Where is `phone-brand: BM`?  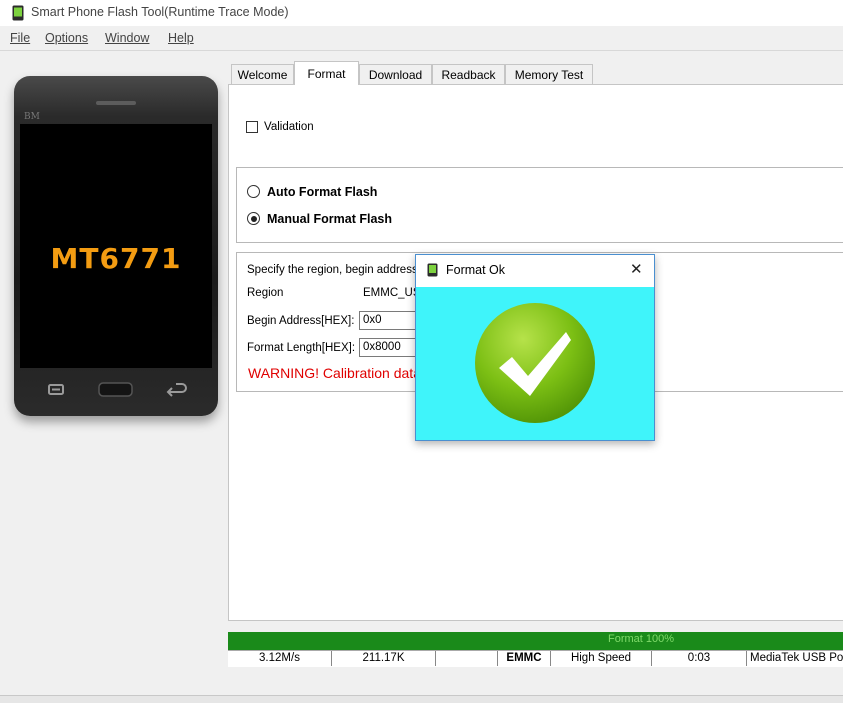 phone-brand: BM is located at coordinates (32, 117).